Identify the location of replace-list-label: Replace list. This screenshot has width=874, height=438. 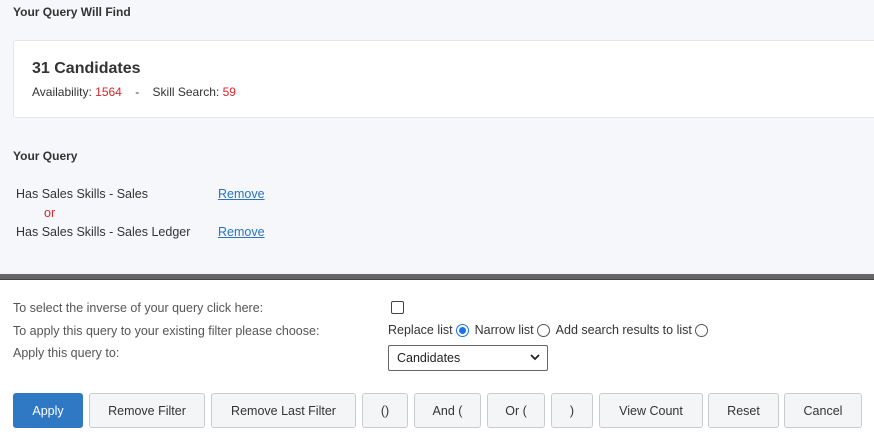
(420, 330).